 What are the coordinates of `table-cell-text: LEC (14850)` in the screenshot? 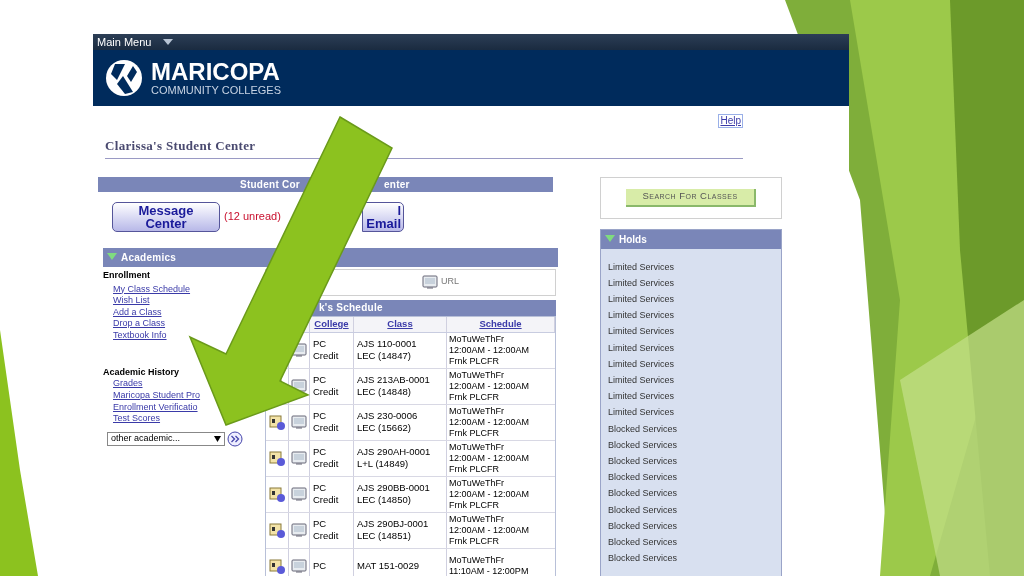 It's located at (384, 500).